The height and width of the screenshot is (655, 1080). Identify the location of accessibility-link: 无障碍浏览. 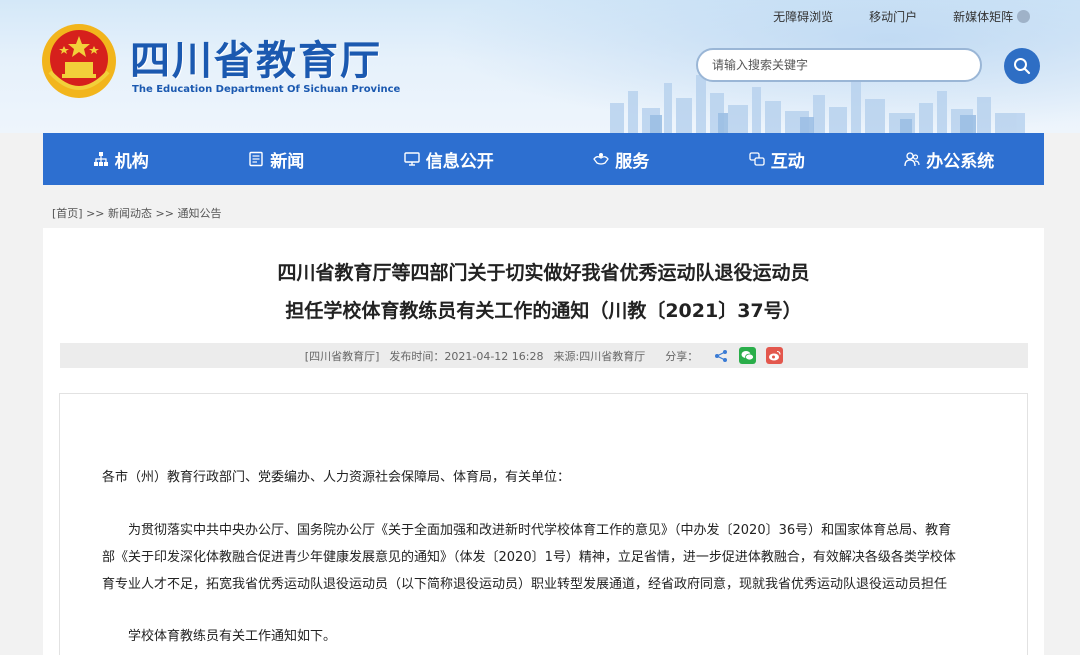
(803, 16).